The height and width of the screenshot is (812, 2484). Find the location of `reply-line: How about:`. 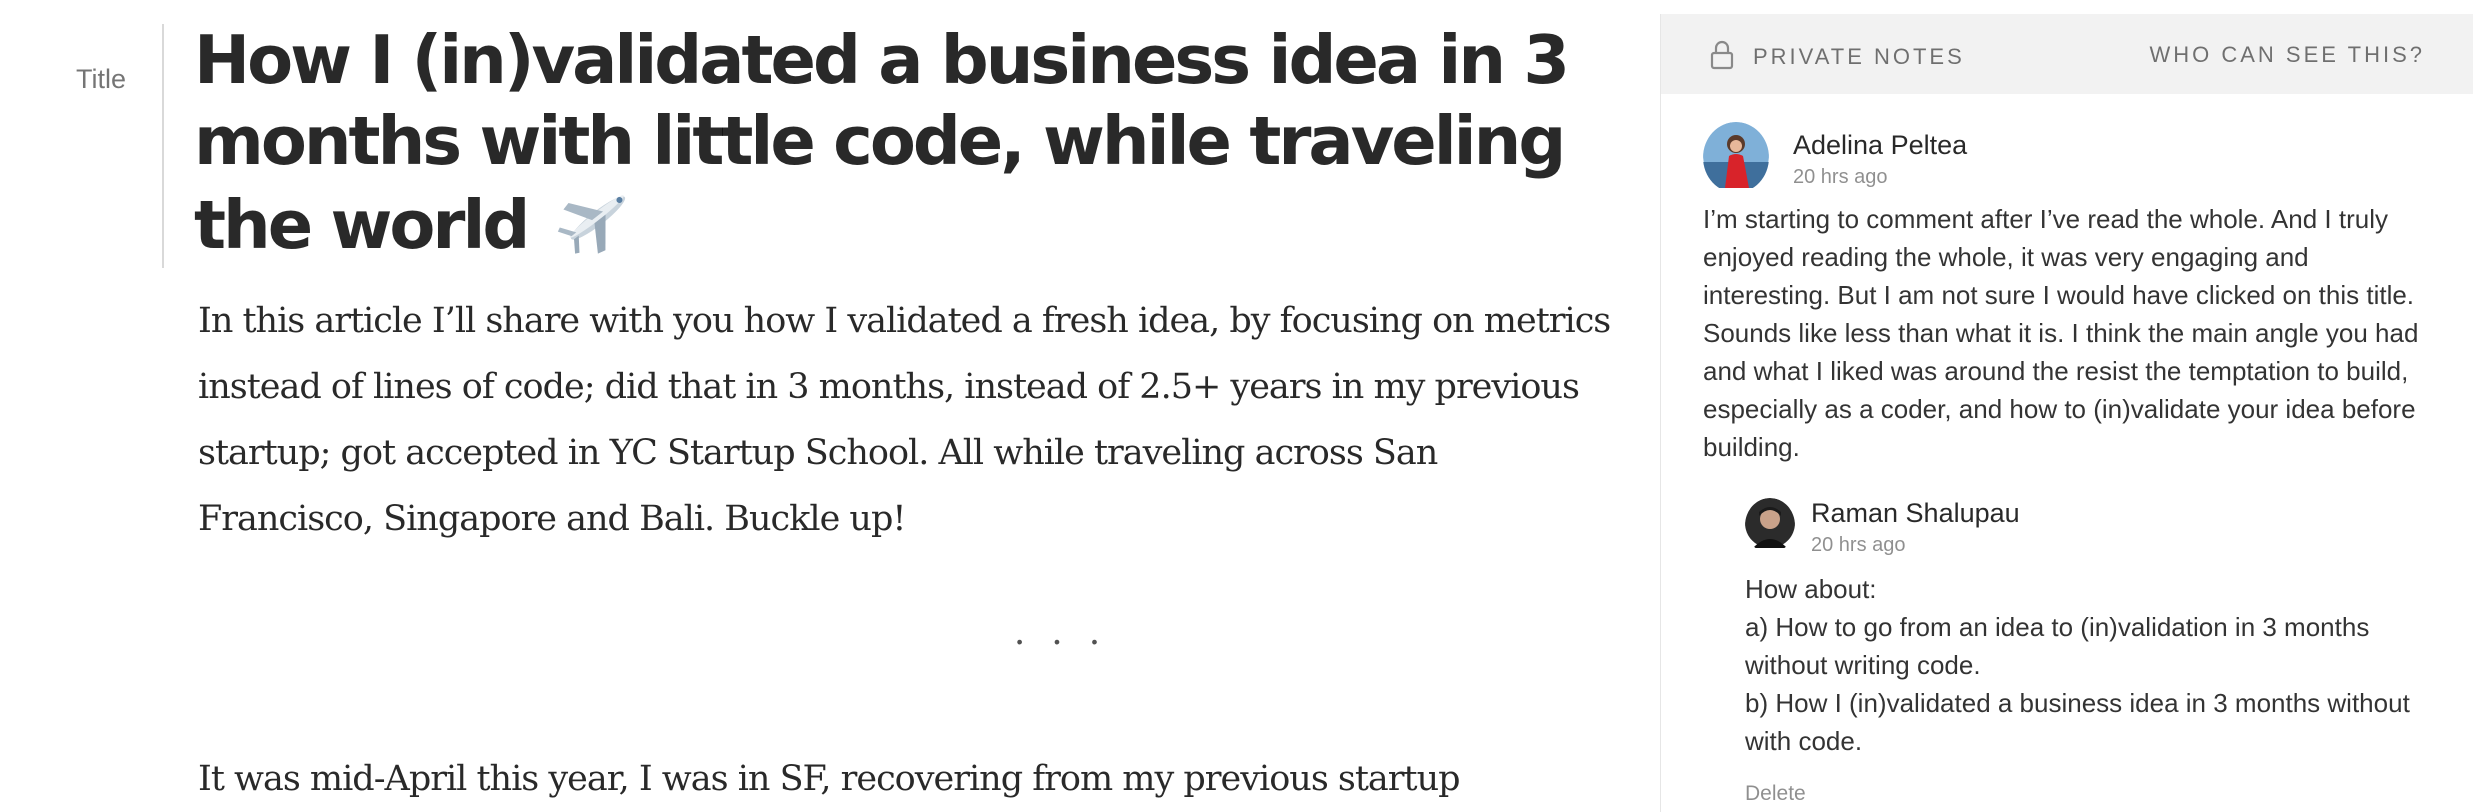

reply-line: How about: is located at coordinates (1811, 589).